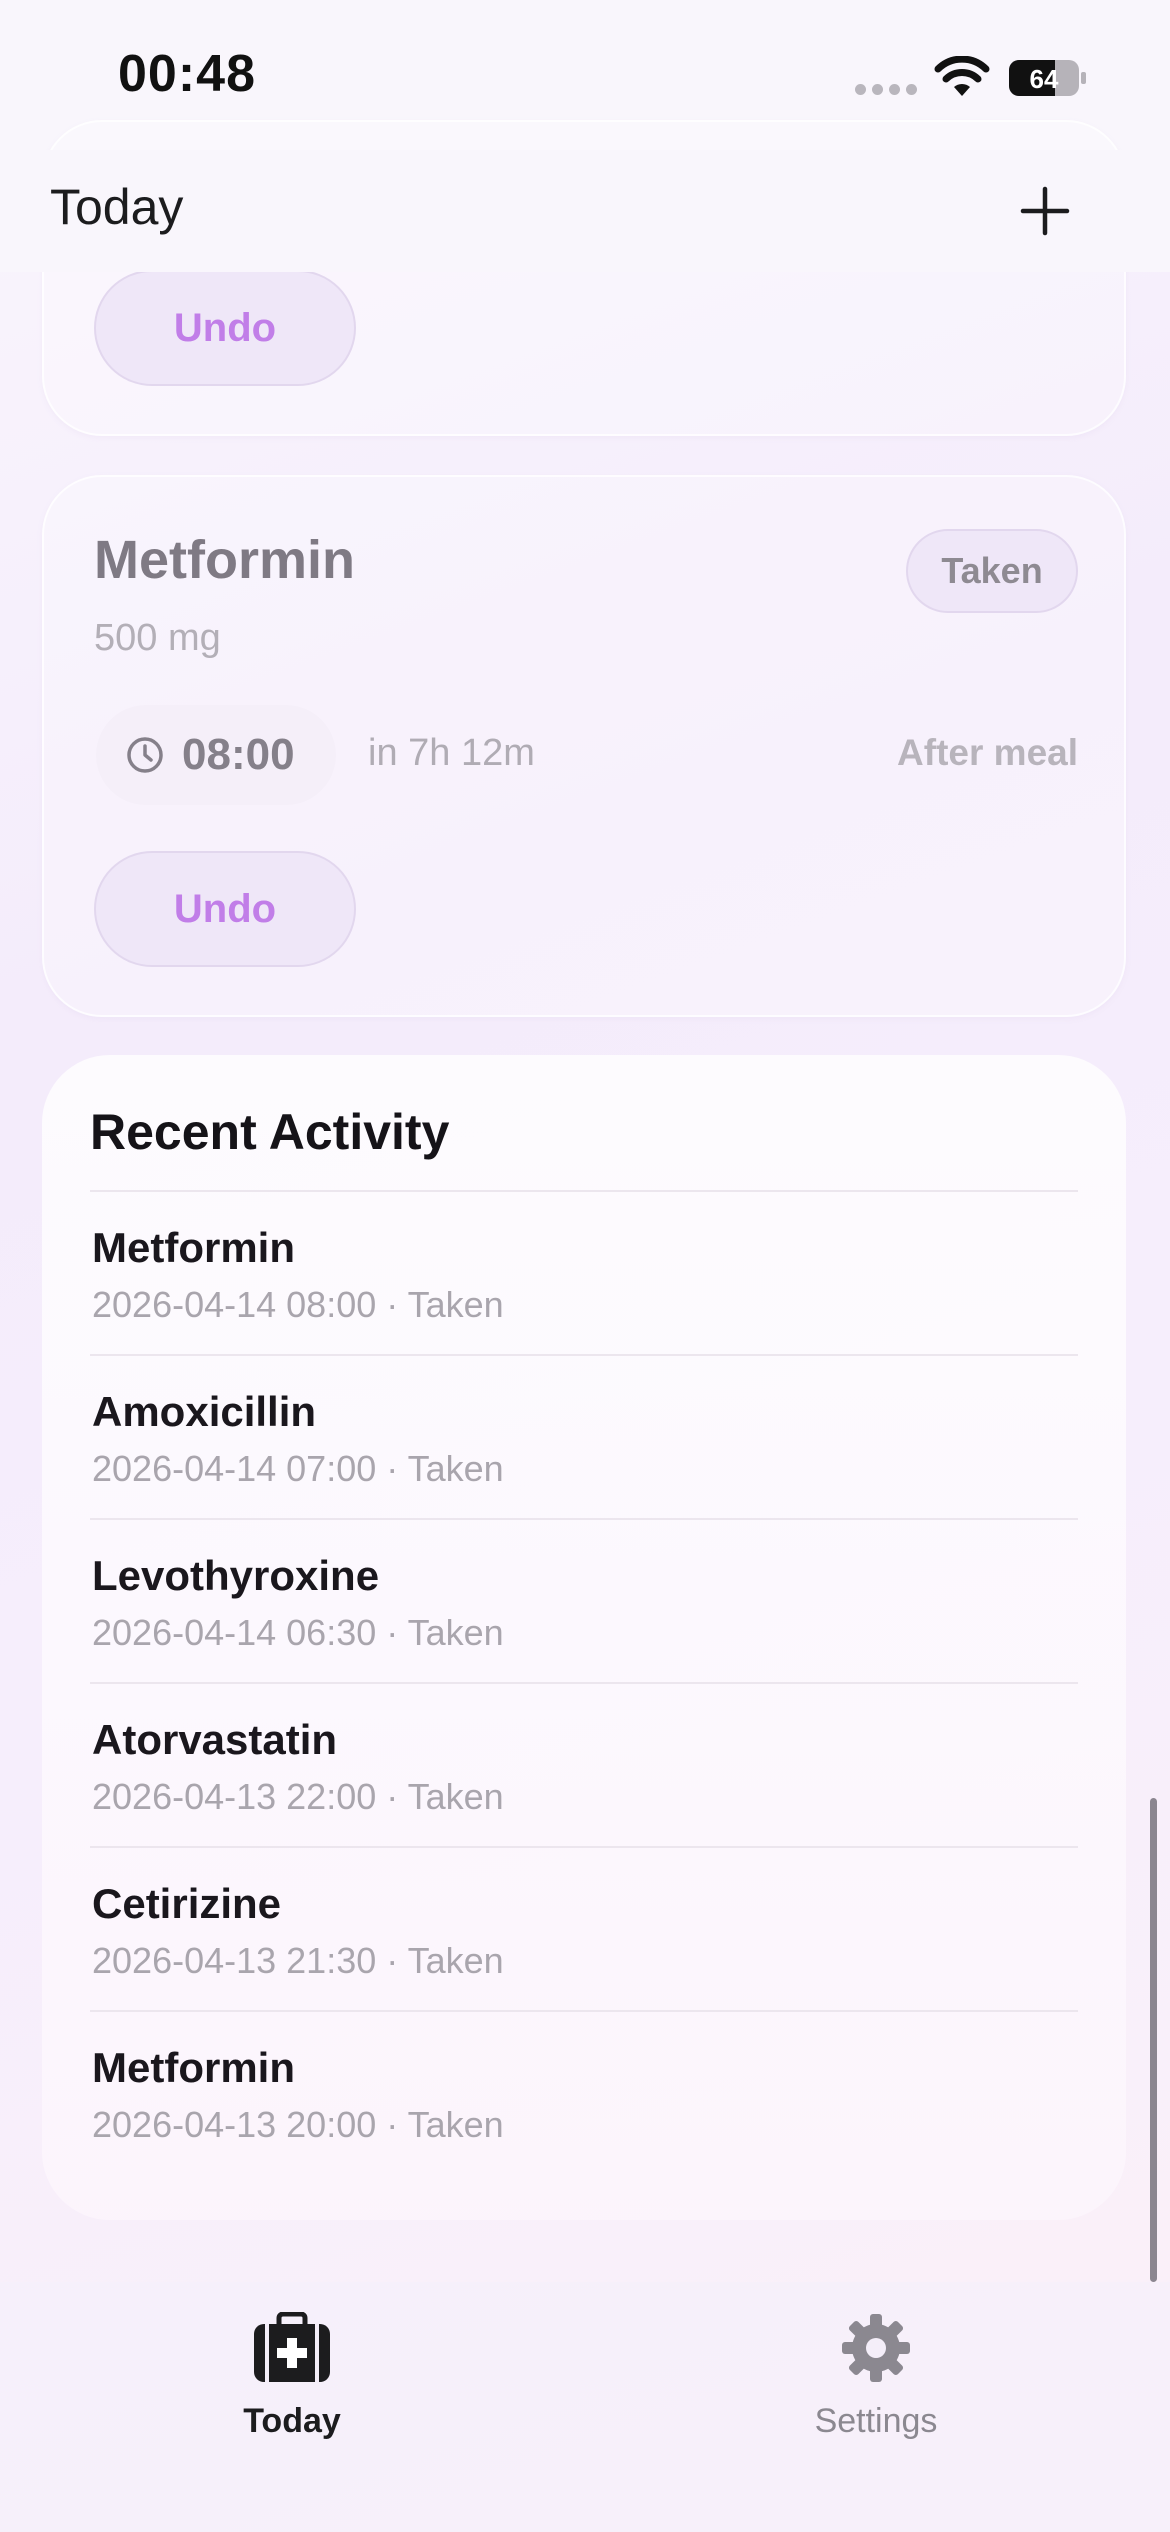 This screenshot has height=2532, width=1170. Describe the element at coordinates (270, 1132) in the screenshot. I see `recent-activity-title: Recent Activity` at that location.